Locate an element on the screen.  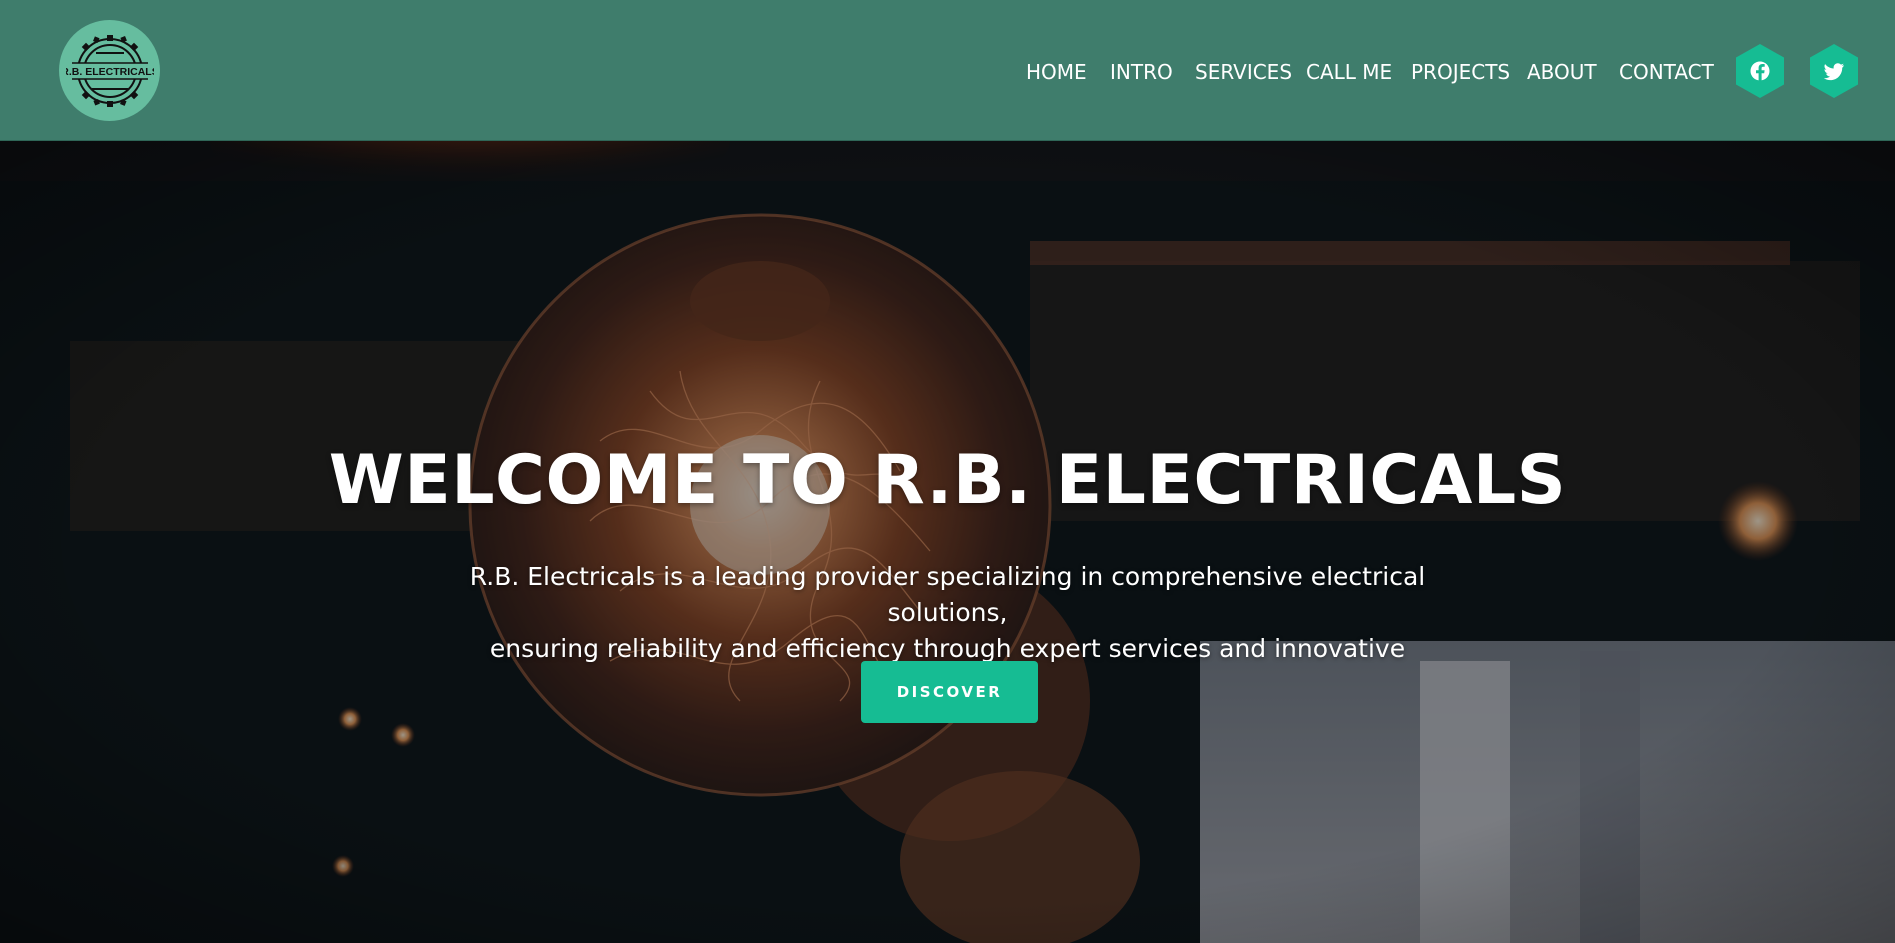
site-logo: R.B. ELECTRICALS is located at coordinates (109, 70).